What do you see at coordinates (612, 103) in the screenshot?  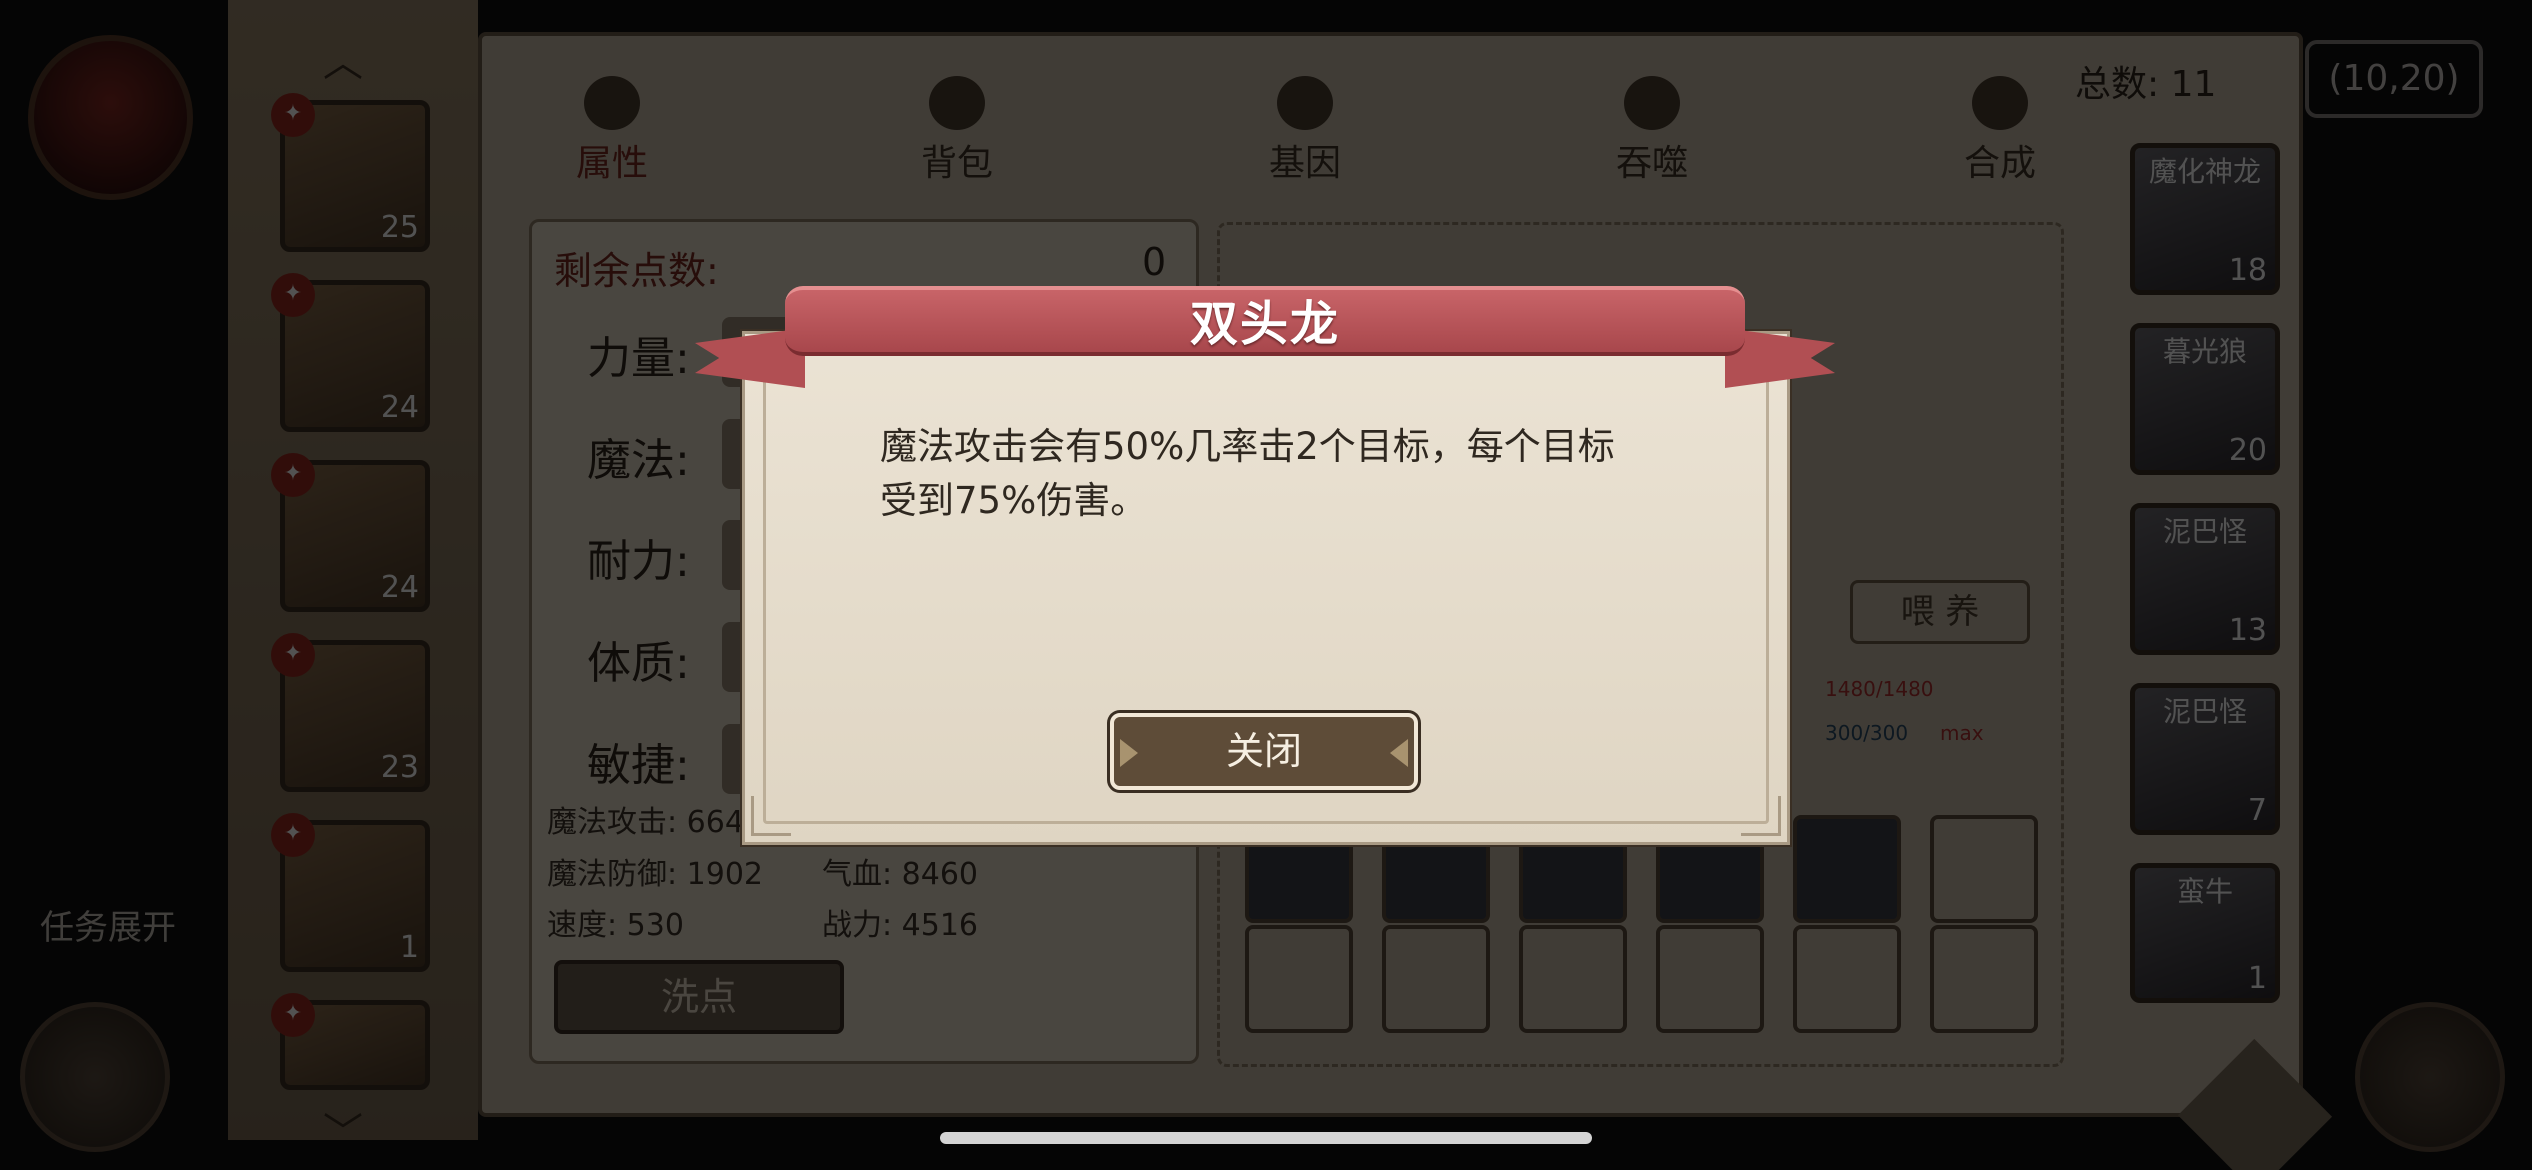 I see `flame-icon` at bounding box center [612, 103].